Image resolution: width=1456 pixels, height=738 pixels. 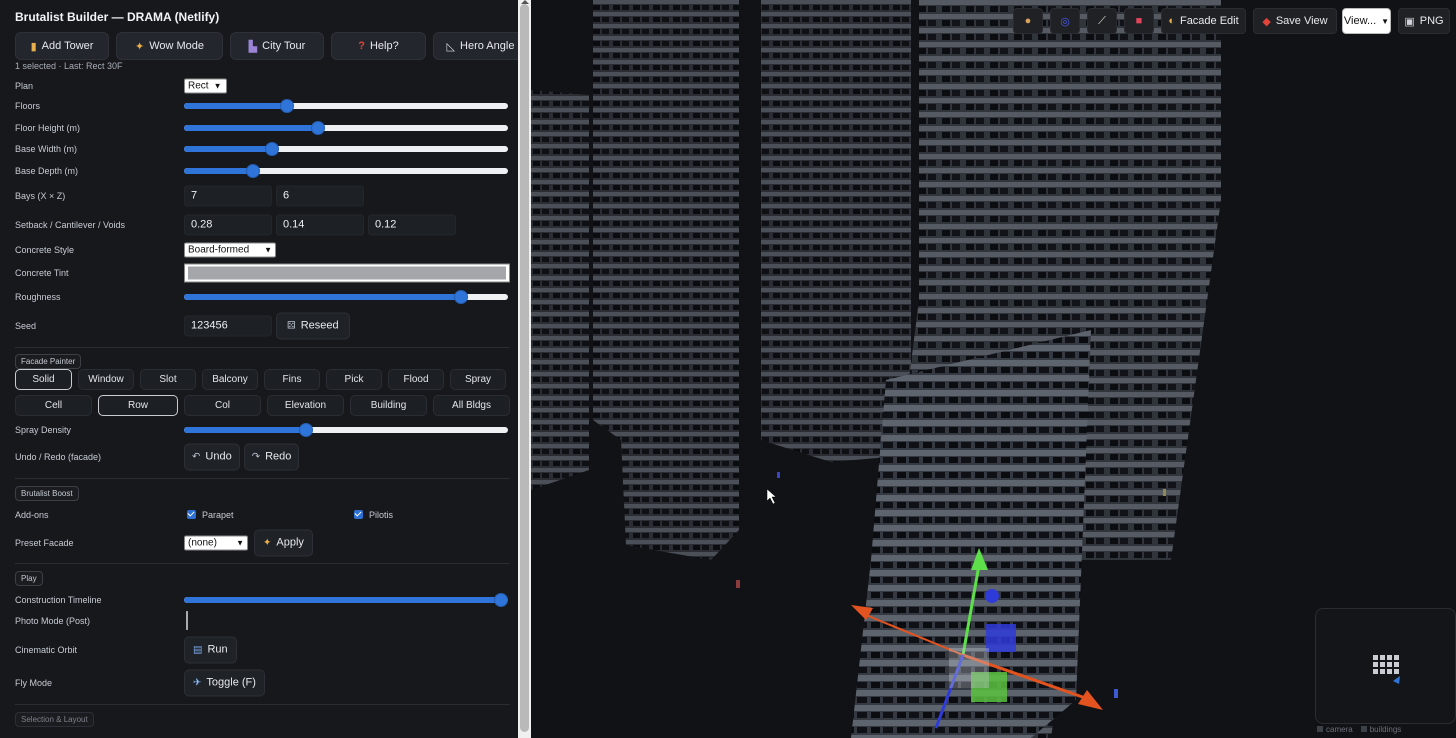 I want to click on fly-toggle-button: ✈ Toggle (F), so click(x=224, y=682).